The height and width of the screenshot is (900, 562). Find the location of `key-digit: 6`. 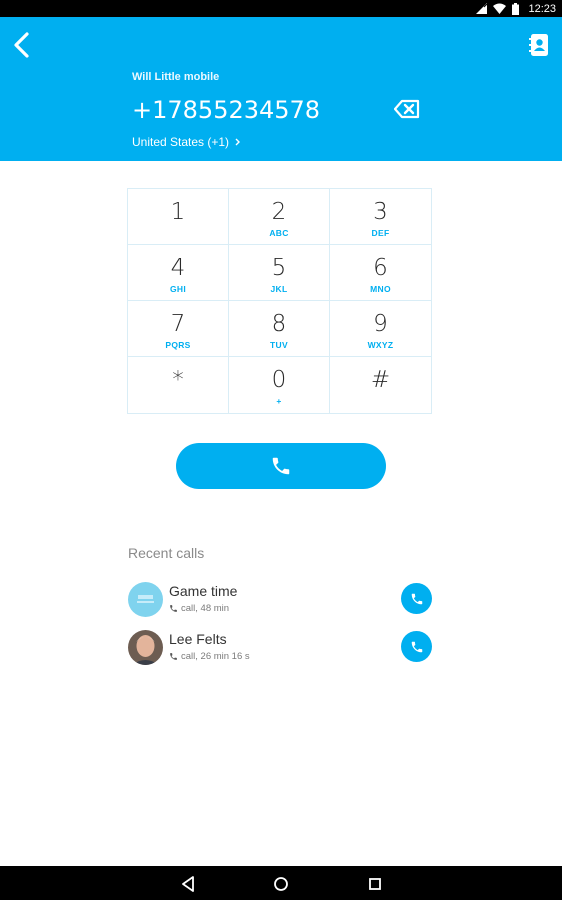

key-digit: 6 is located at coordinates (380, 268).